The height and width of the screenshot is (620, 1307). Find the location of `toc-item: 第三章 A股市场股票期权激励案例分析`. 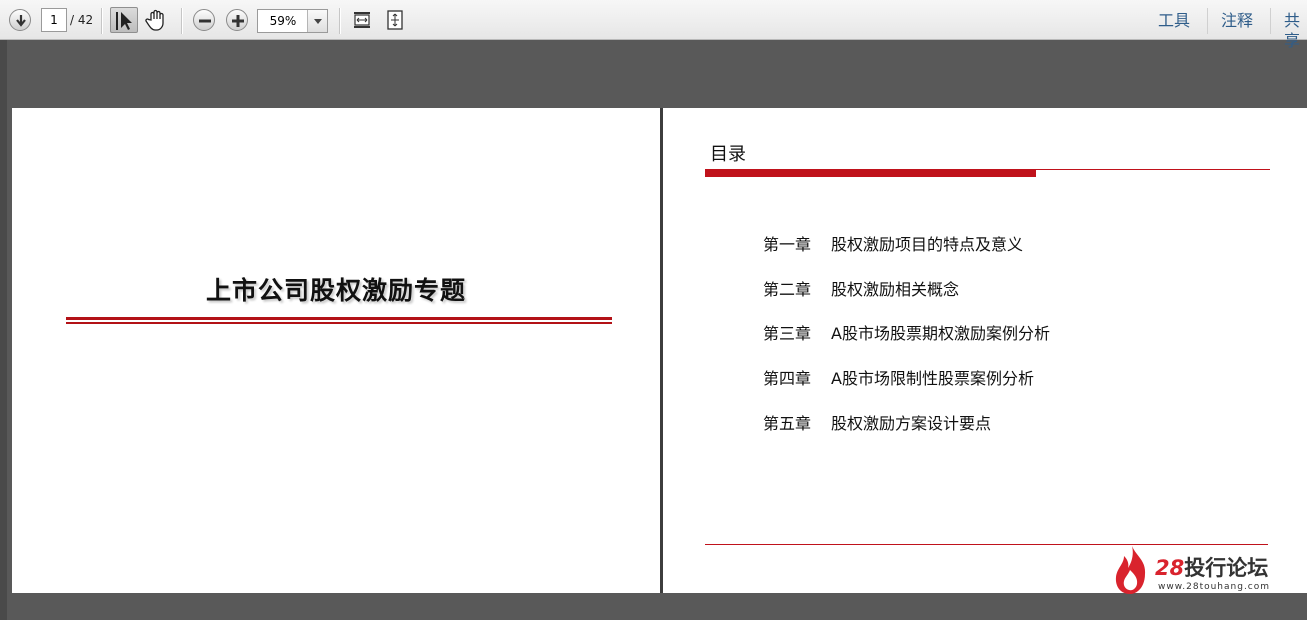

toc-item: 第三章 A股市场股票期权激励案例分析 is located at coordinates (906, 332).